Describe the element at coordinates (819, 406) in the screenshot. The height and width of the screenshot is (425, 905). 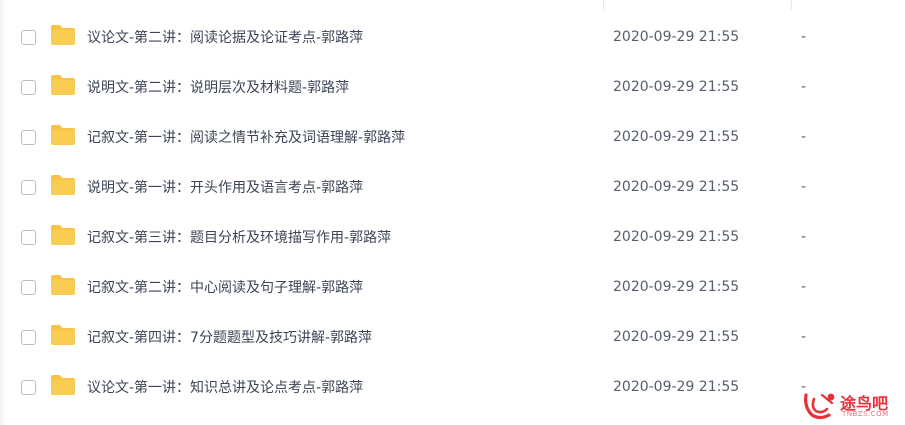
I see `tunbao-logo-icon` at that location.